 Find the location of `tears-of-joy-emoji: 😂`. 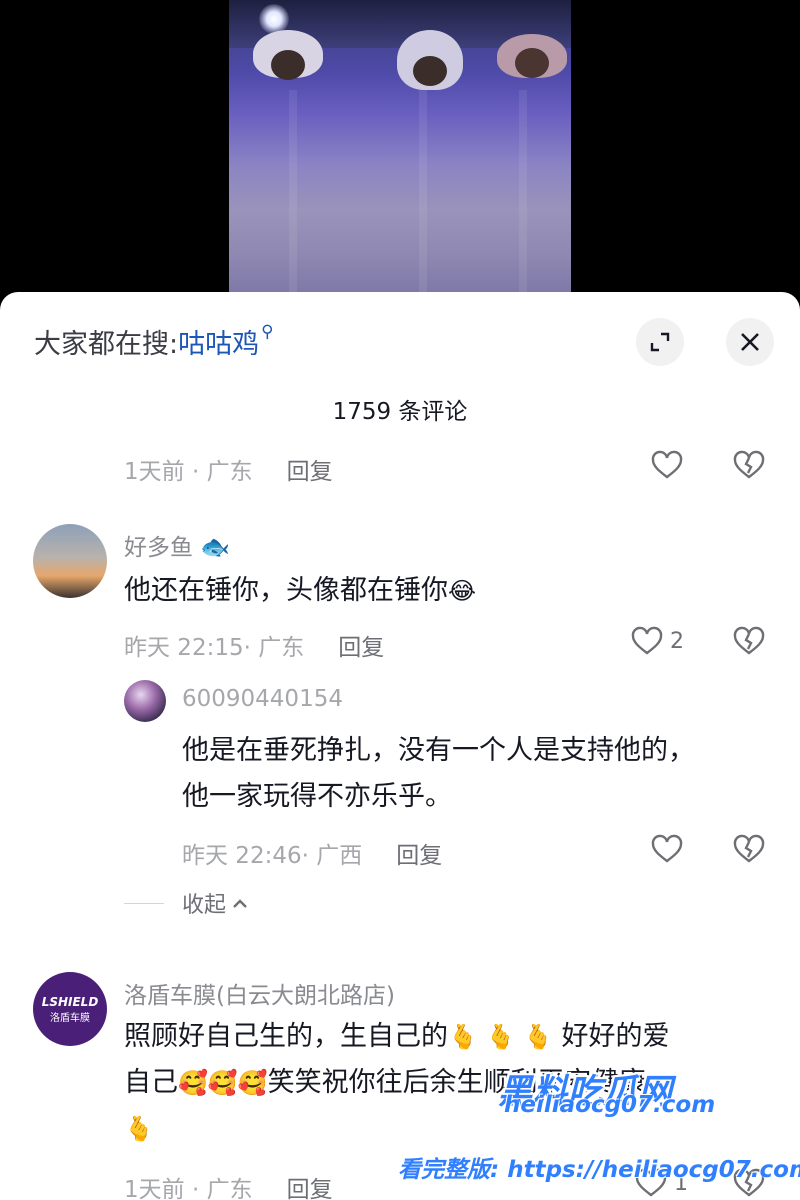

tears-of-joy-emoji: 😂 is located at coordinates (462, 591).